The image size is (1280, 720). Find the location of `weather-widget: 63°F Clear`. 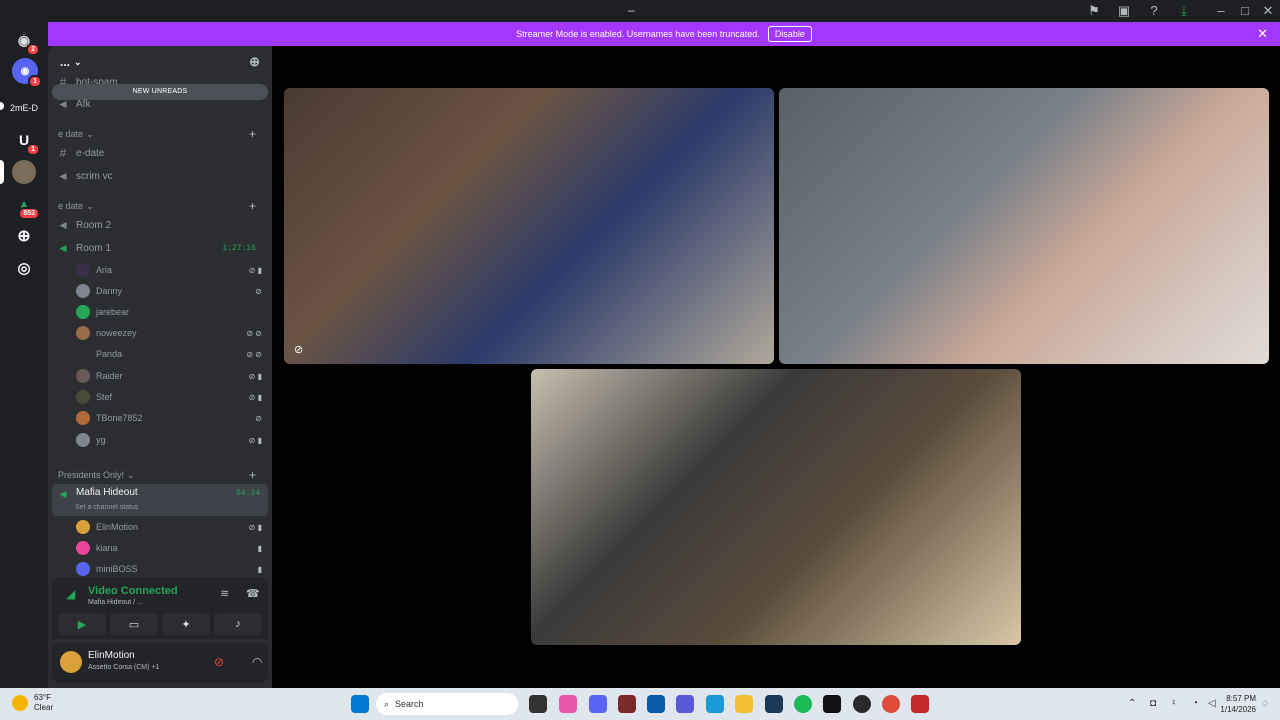

weather-widget: 63°F Clear is located at coordinates (32, 703).